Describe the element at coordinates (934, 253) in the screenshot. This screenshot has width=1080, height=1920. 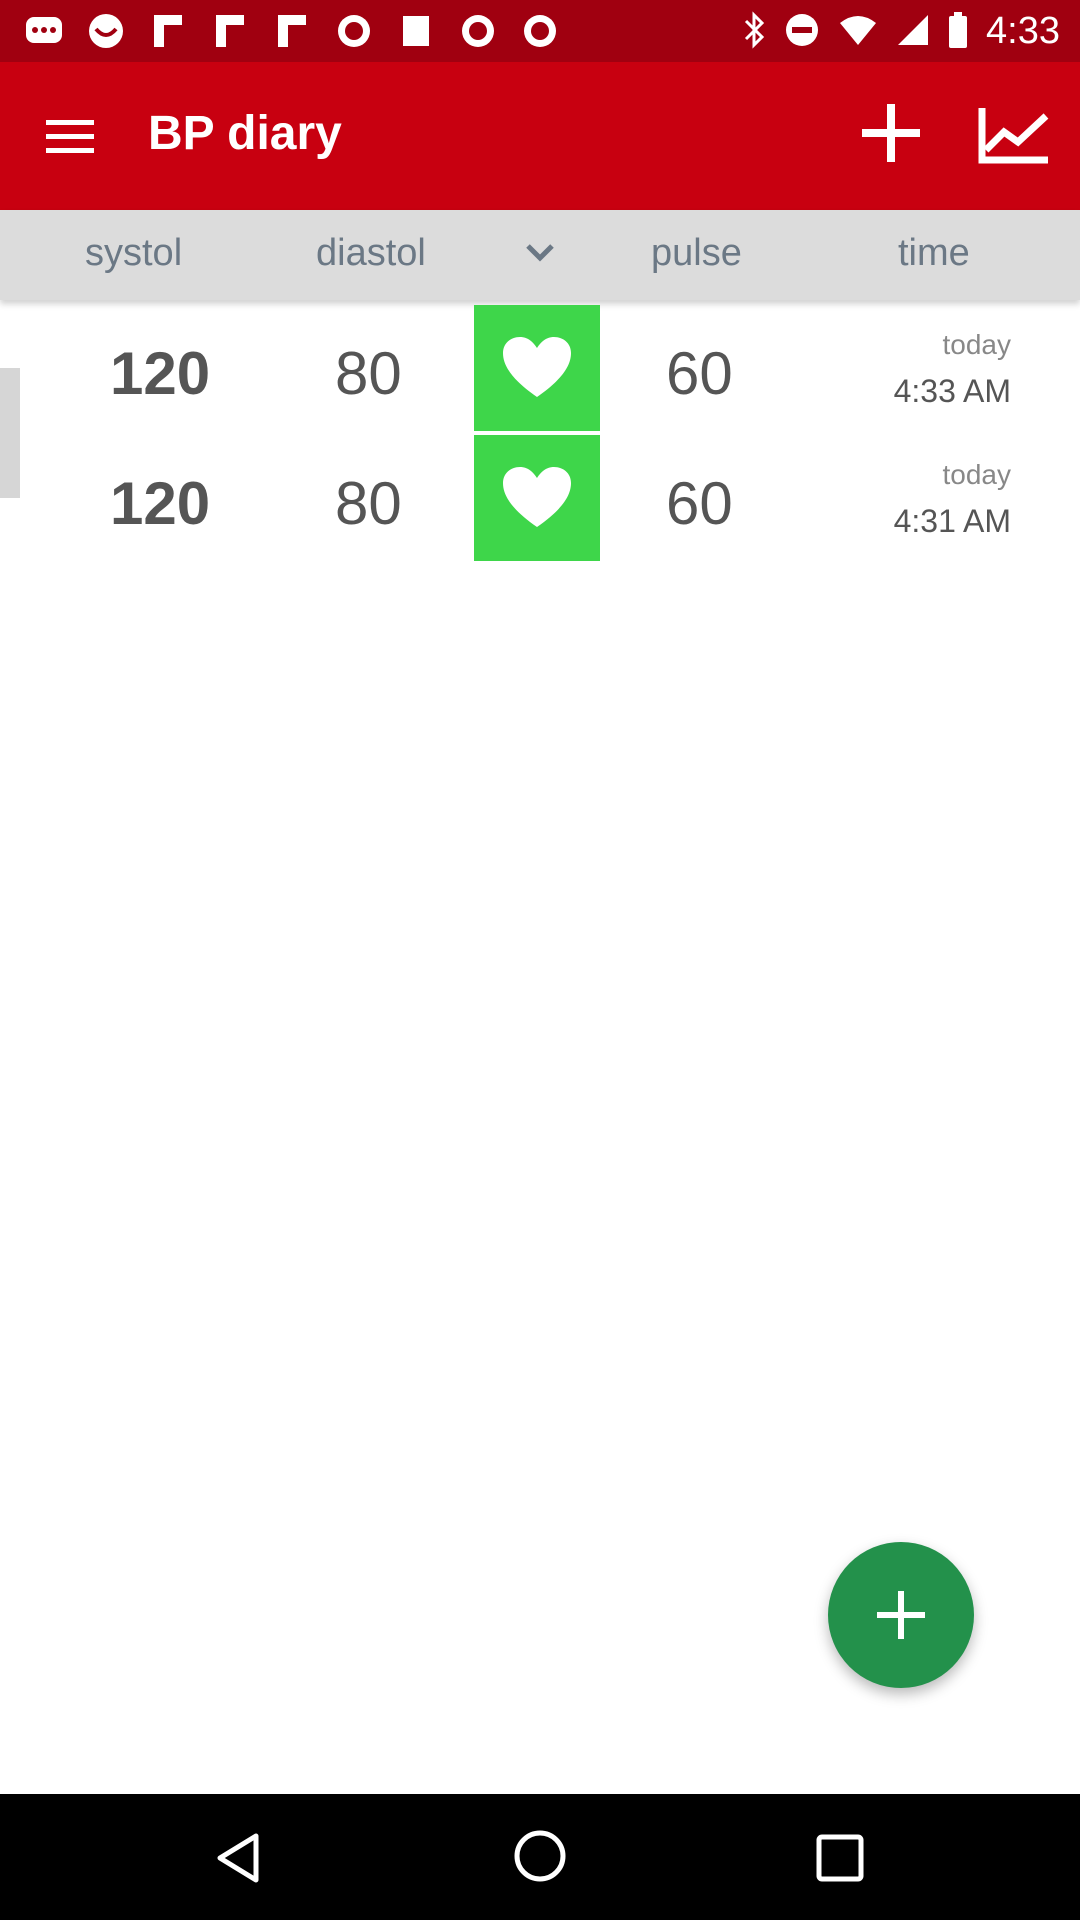
I see `column-time: time` at that location.